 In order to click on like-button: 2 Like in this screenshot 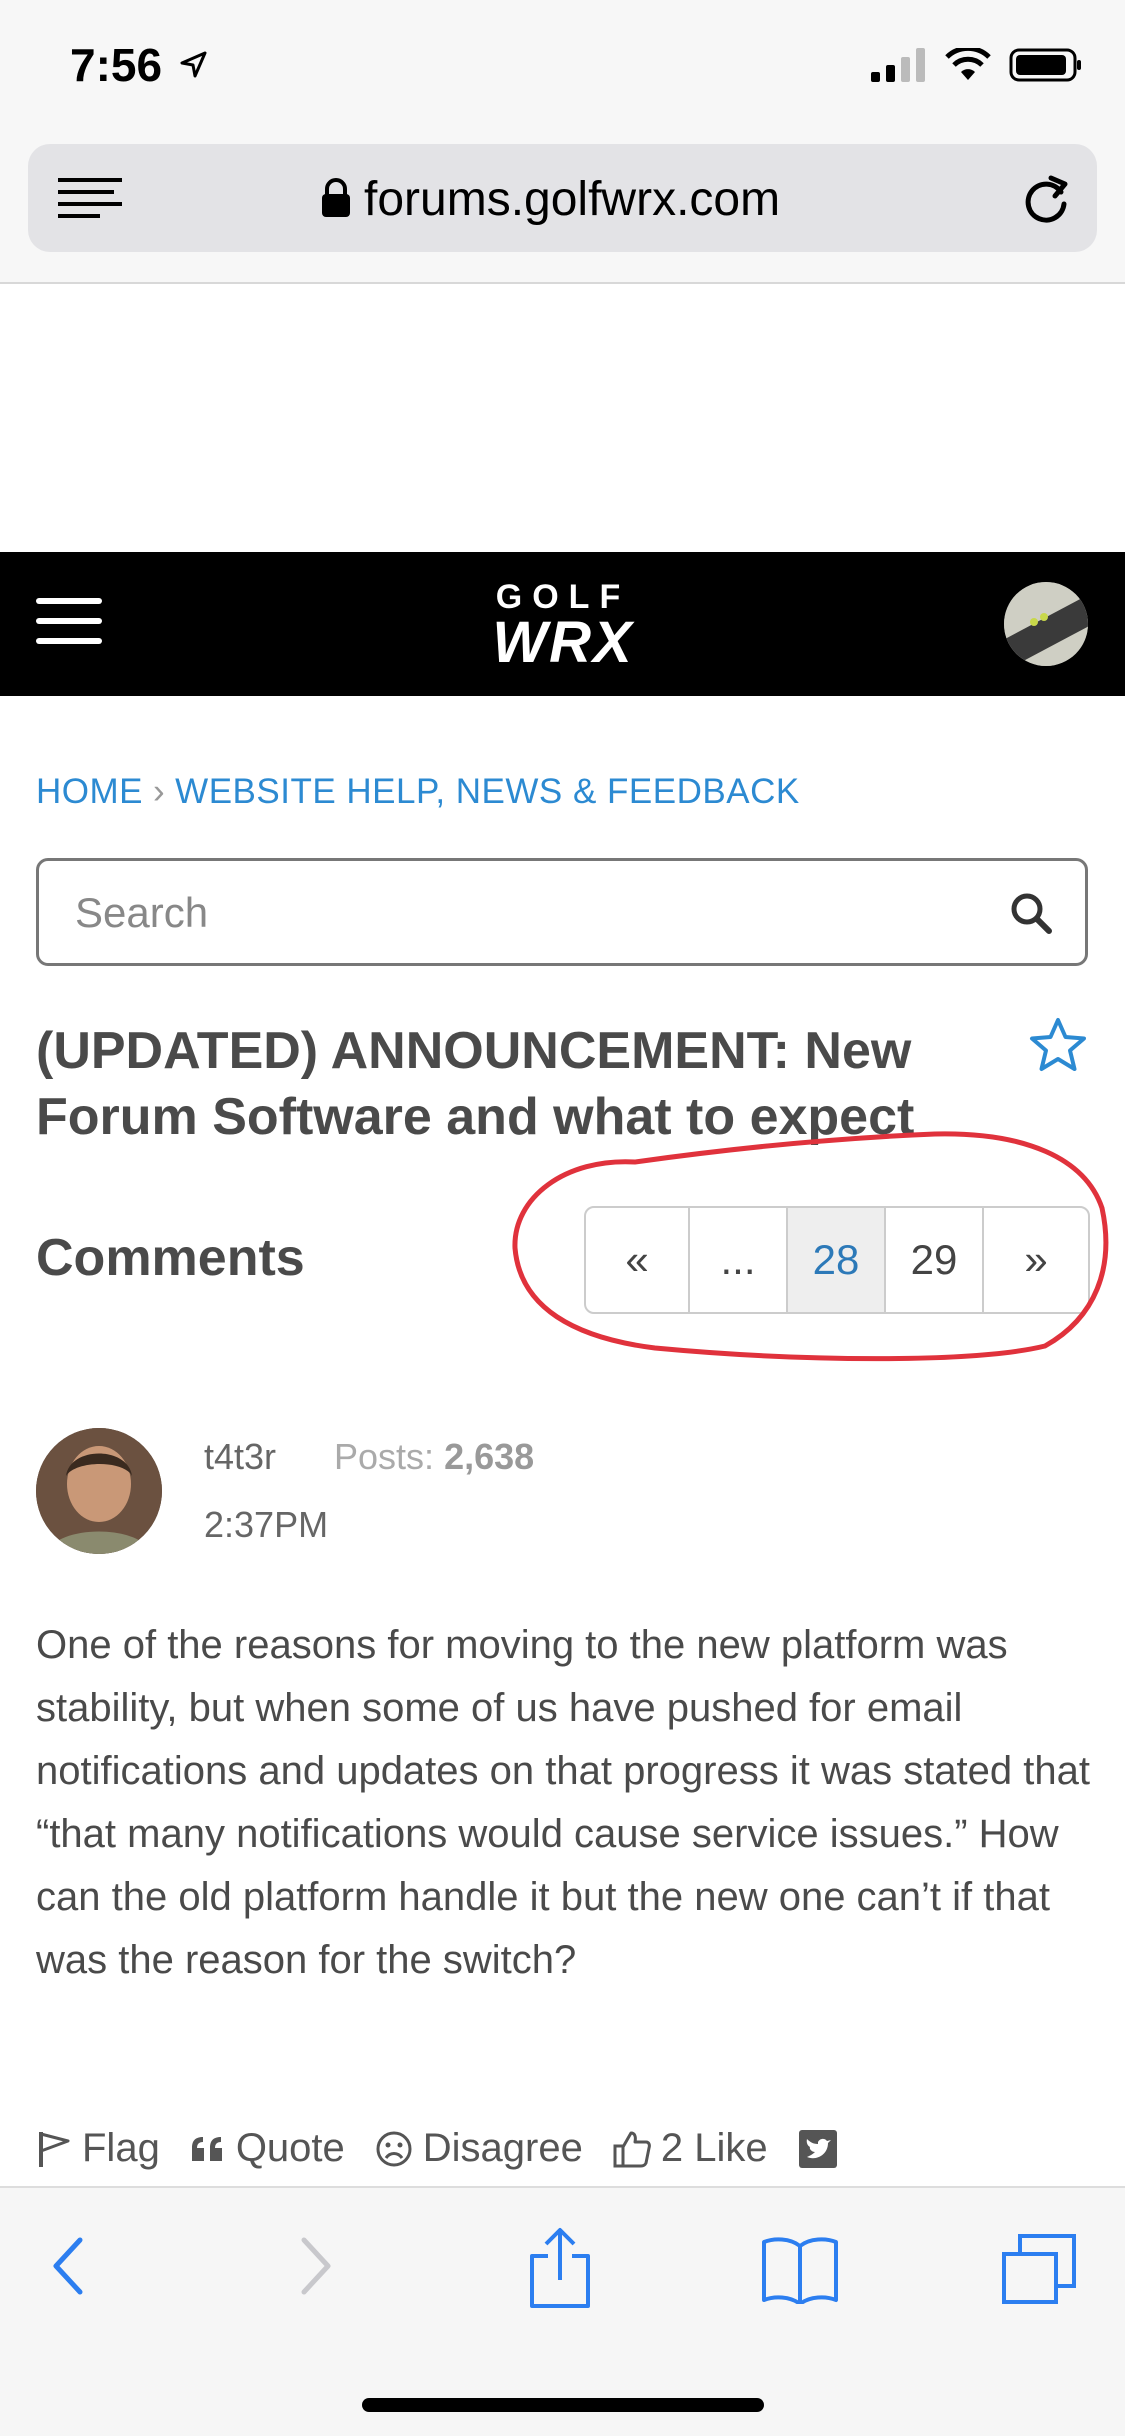, I will do `click(690, 2148)`.